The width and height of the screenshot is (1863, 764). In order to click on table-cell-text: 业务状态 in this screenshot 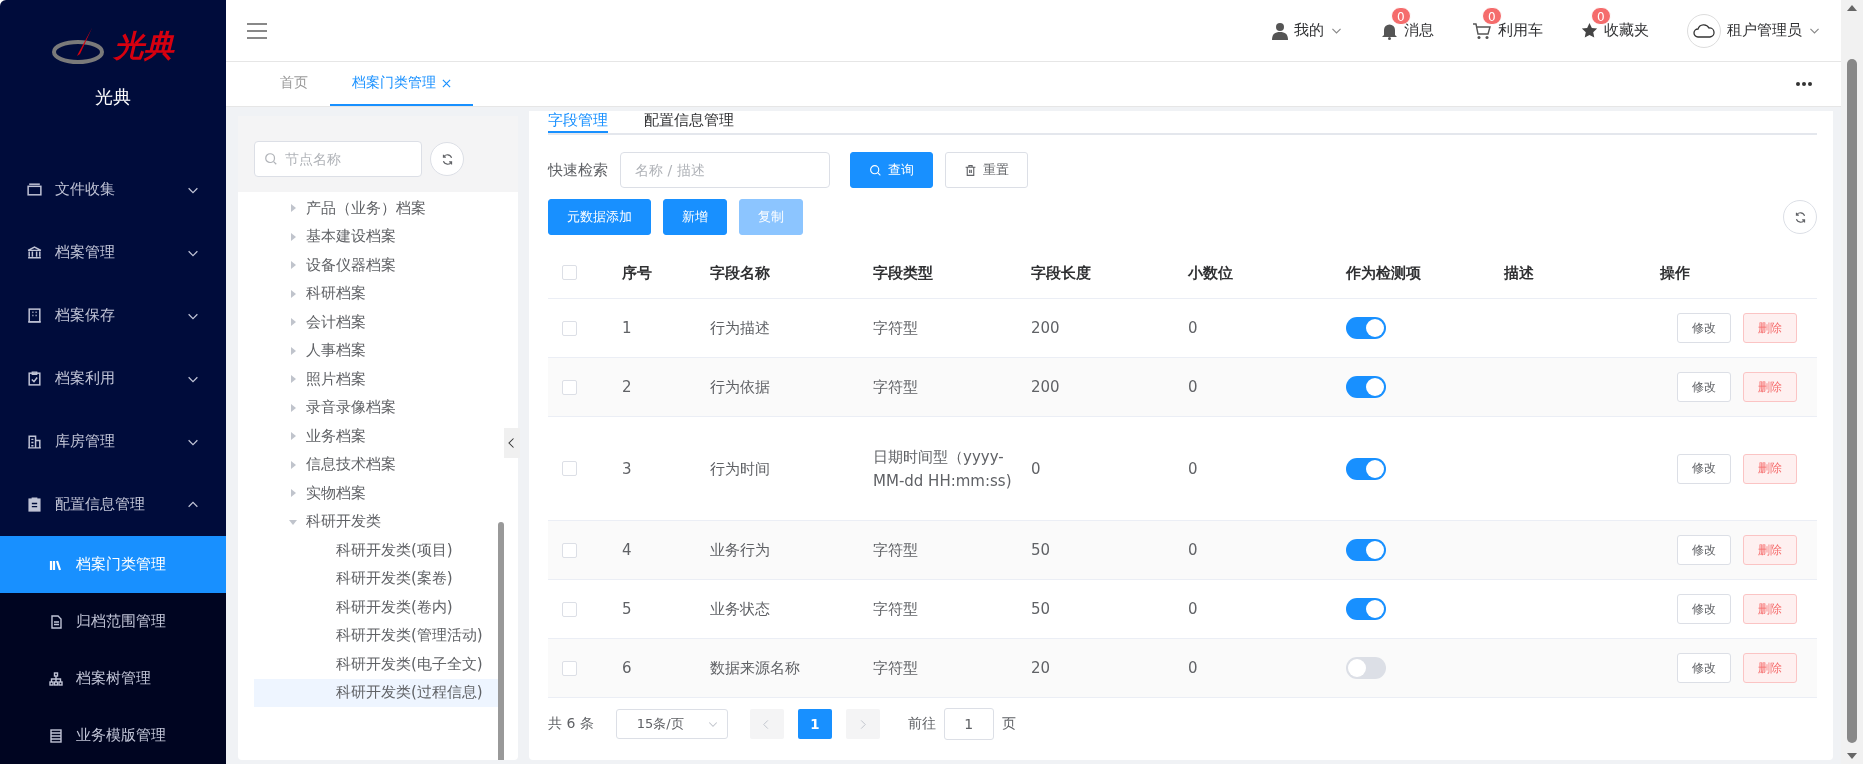, I will do `click(740, 609)`.